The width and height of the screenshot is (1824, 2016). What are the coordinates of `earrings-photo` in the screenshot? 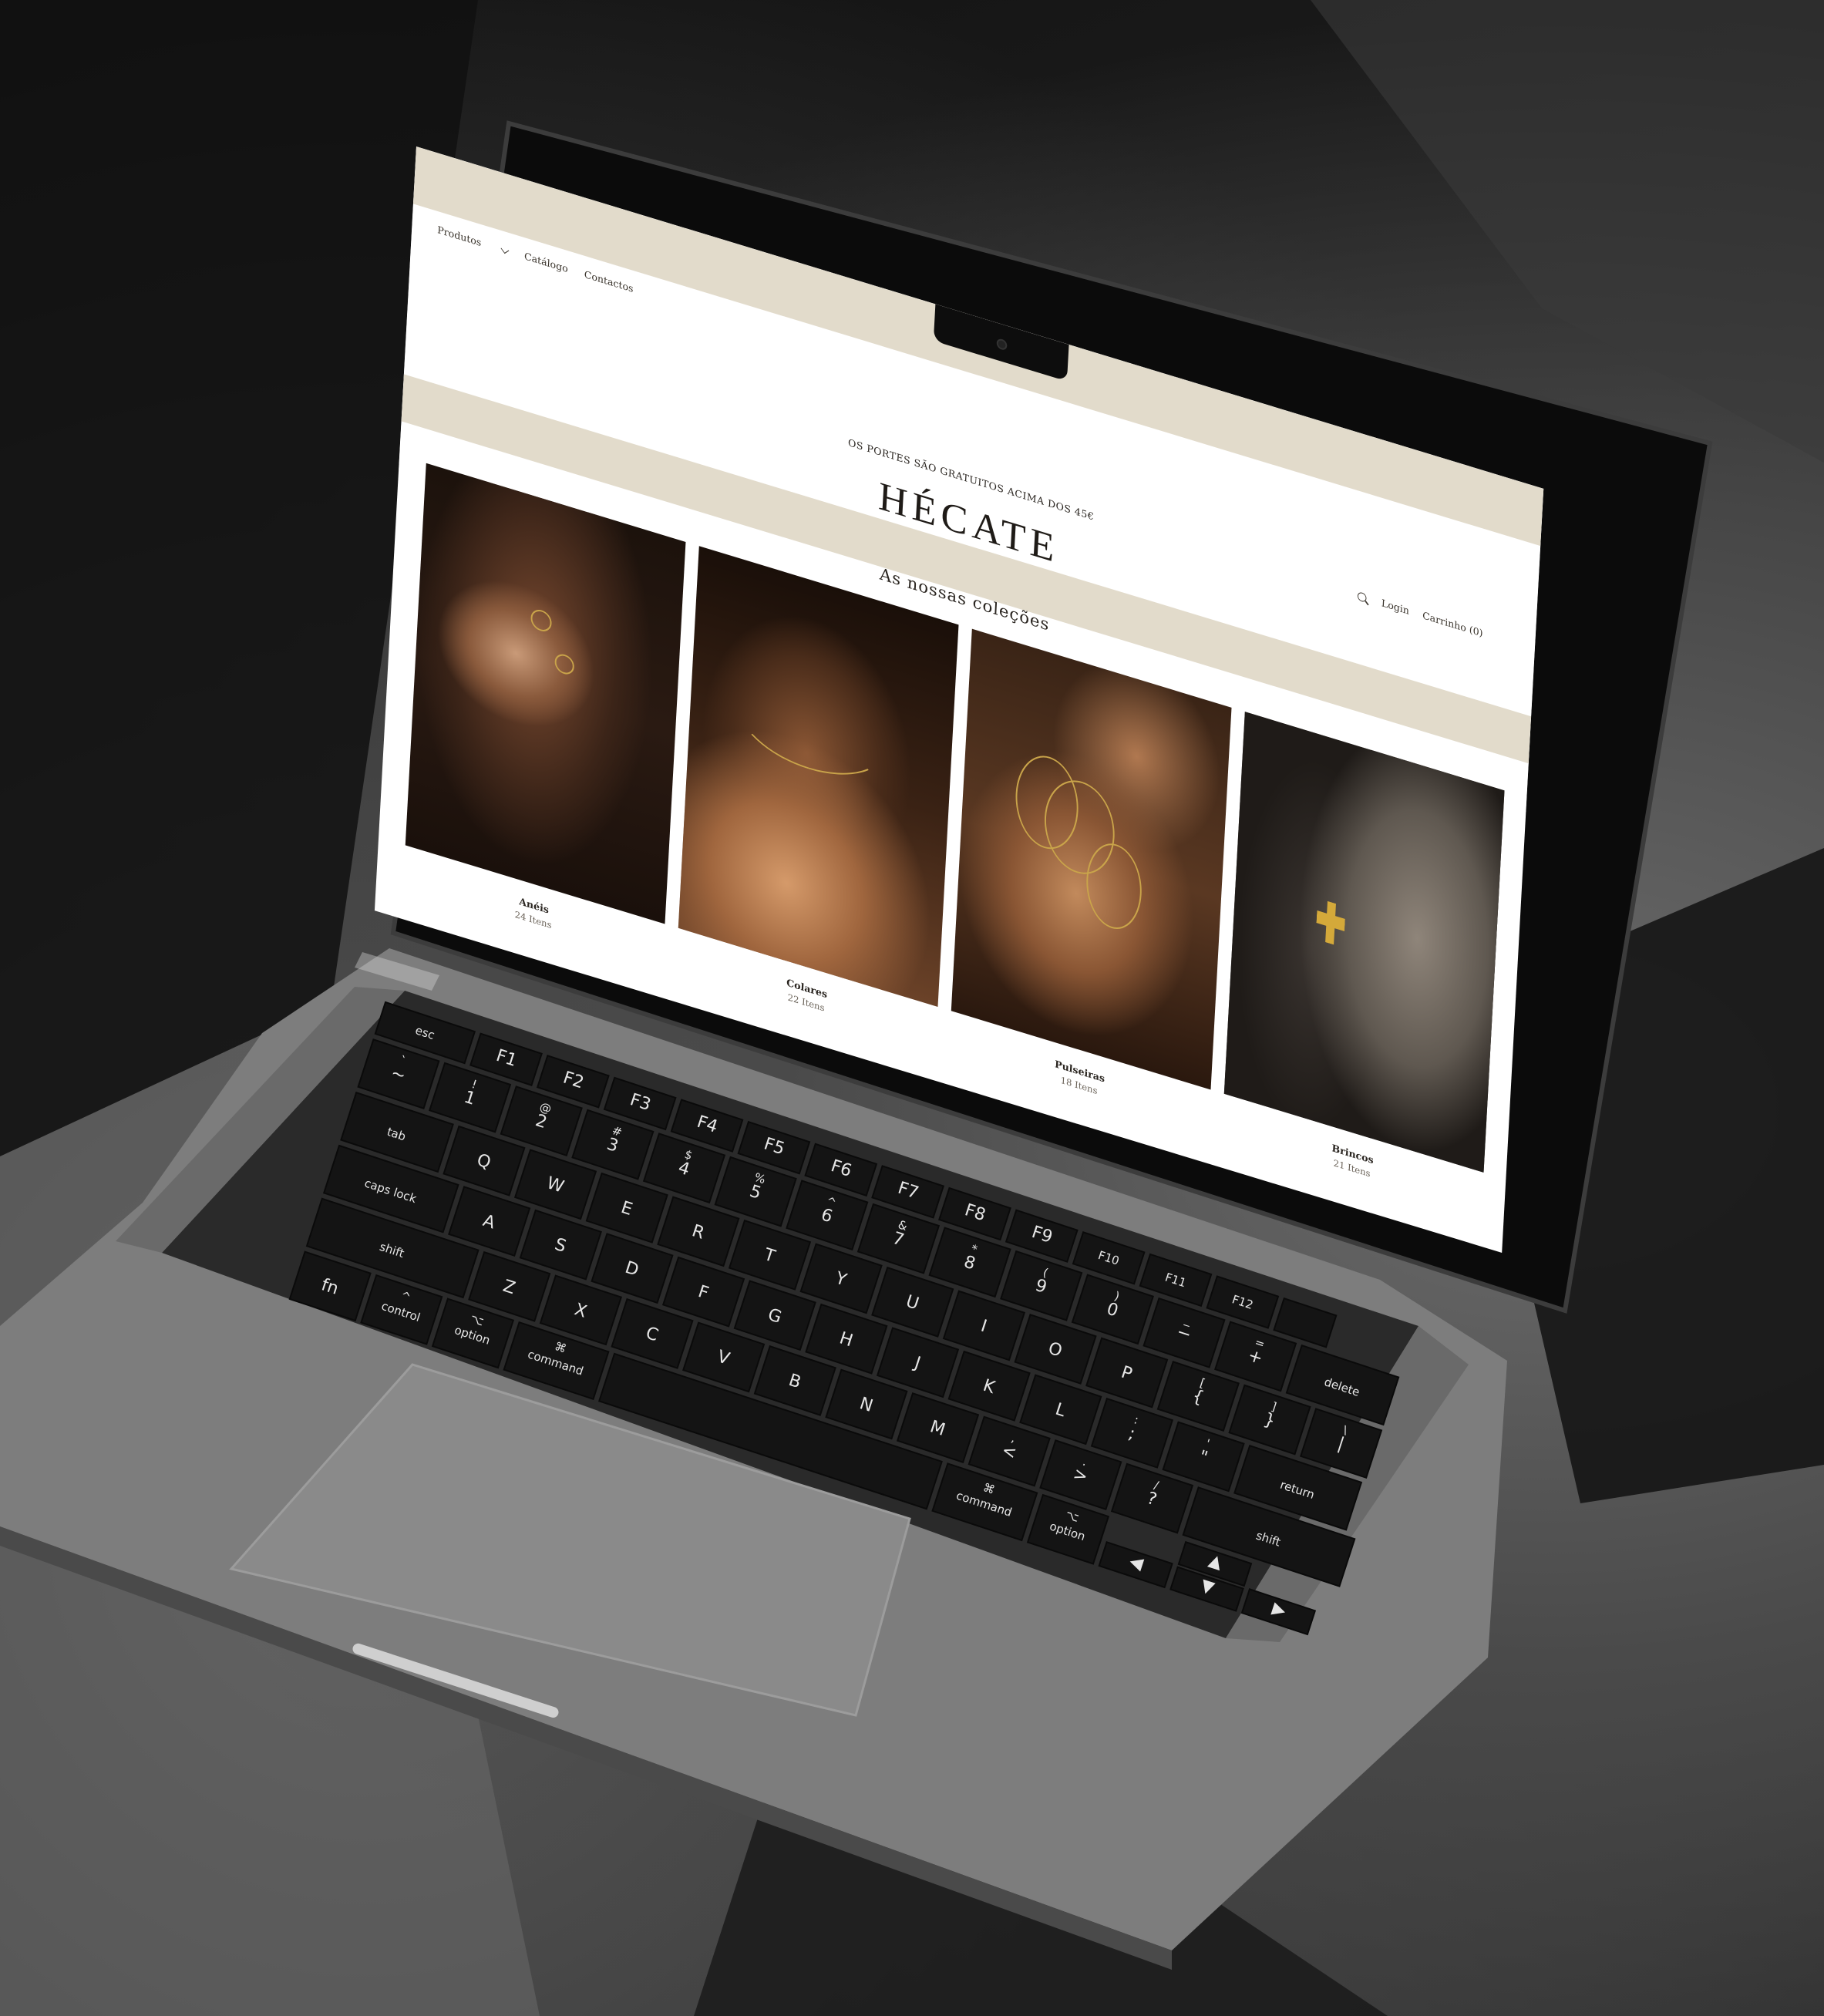 It's located at (1364, 942).